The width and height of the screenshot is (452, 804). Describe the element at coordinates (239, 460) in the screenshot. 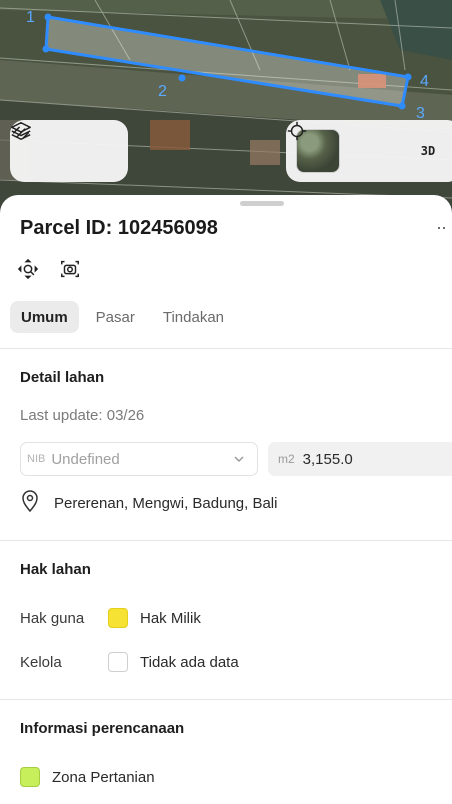

I see `chevron-down-icon` at that location.